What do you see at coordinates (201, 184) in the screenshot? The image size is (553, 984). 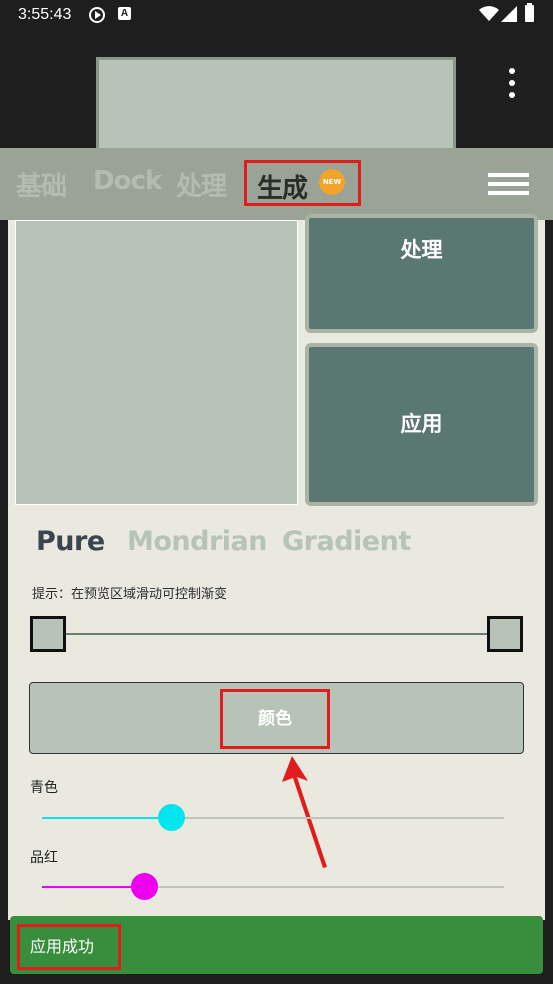 I see `tab-process: 处理` at bounding box center [201, 184].